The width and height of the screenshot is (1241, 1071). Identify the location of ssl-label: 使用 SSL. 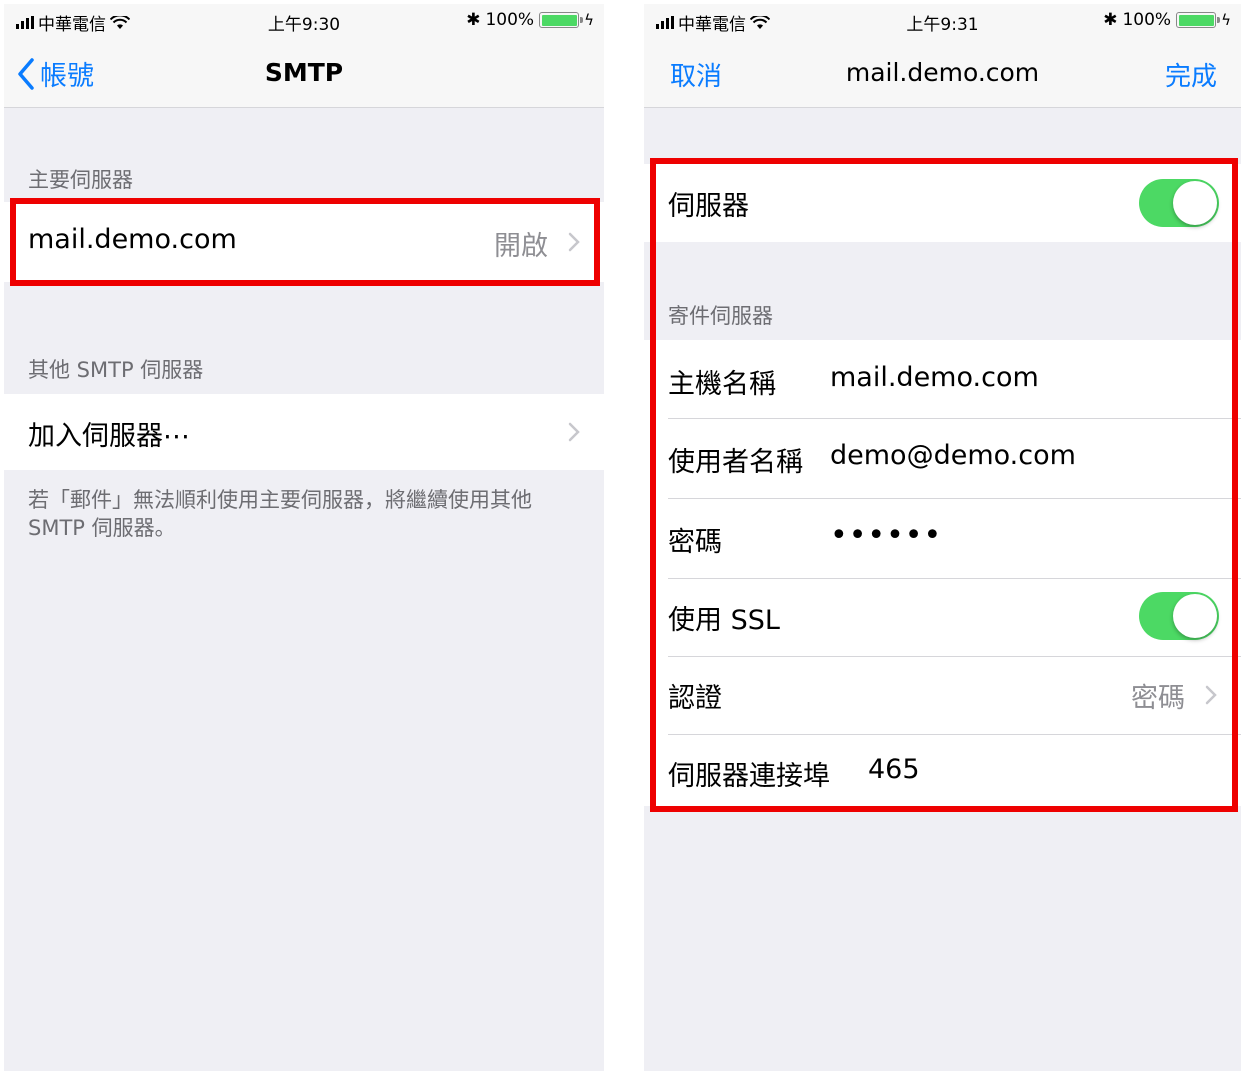
(724, 620).